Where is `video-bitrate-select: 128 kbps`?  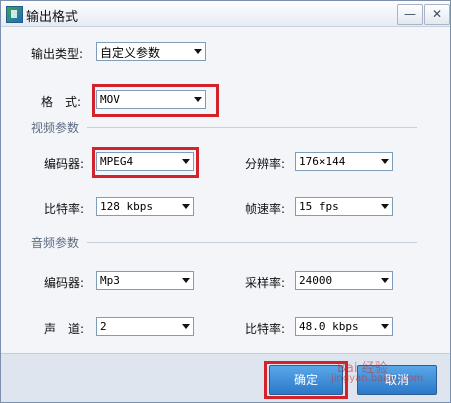
video-bitrate-select: 128 kbps is located at coordinates (145, 206).